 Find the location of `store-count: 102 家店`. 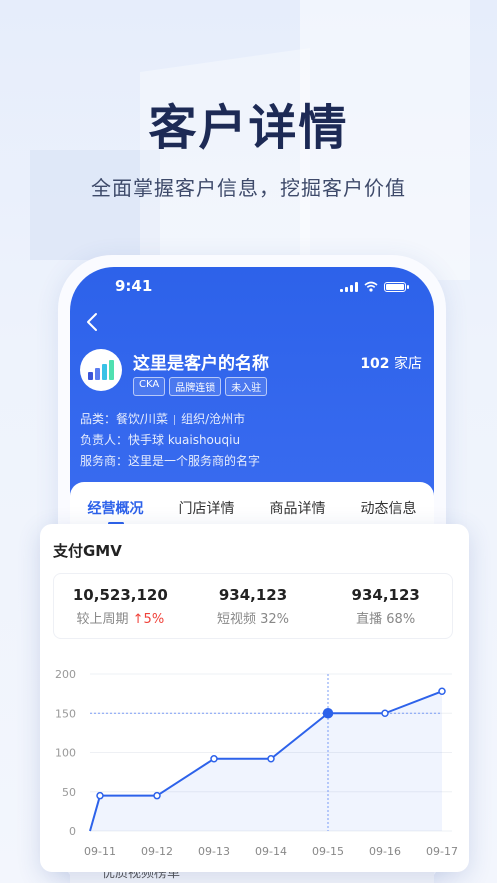

store-count: 102 家店 is located at coordinates (391, 363).